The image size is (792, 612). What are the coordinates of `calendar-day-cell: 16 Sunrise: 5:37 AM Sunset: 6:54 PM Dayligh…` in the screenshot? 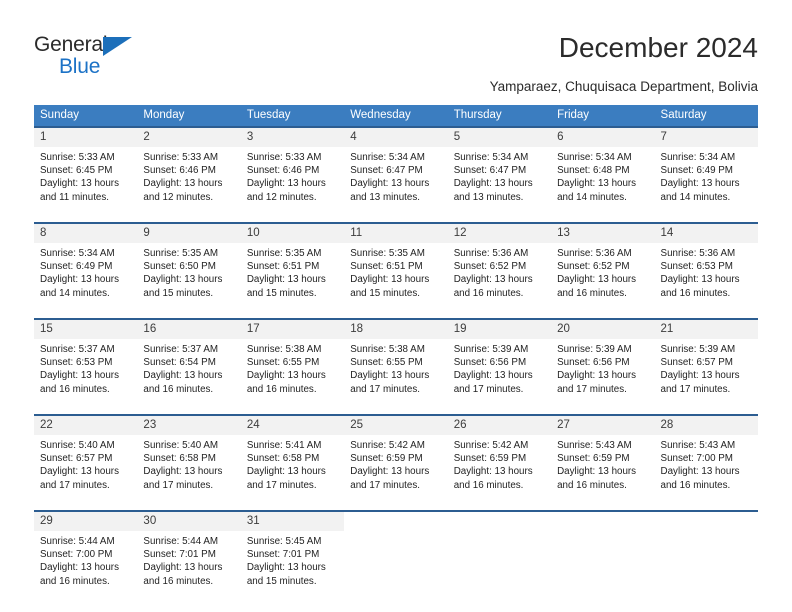 It's located at (189, 363).